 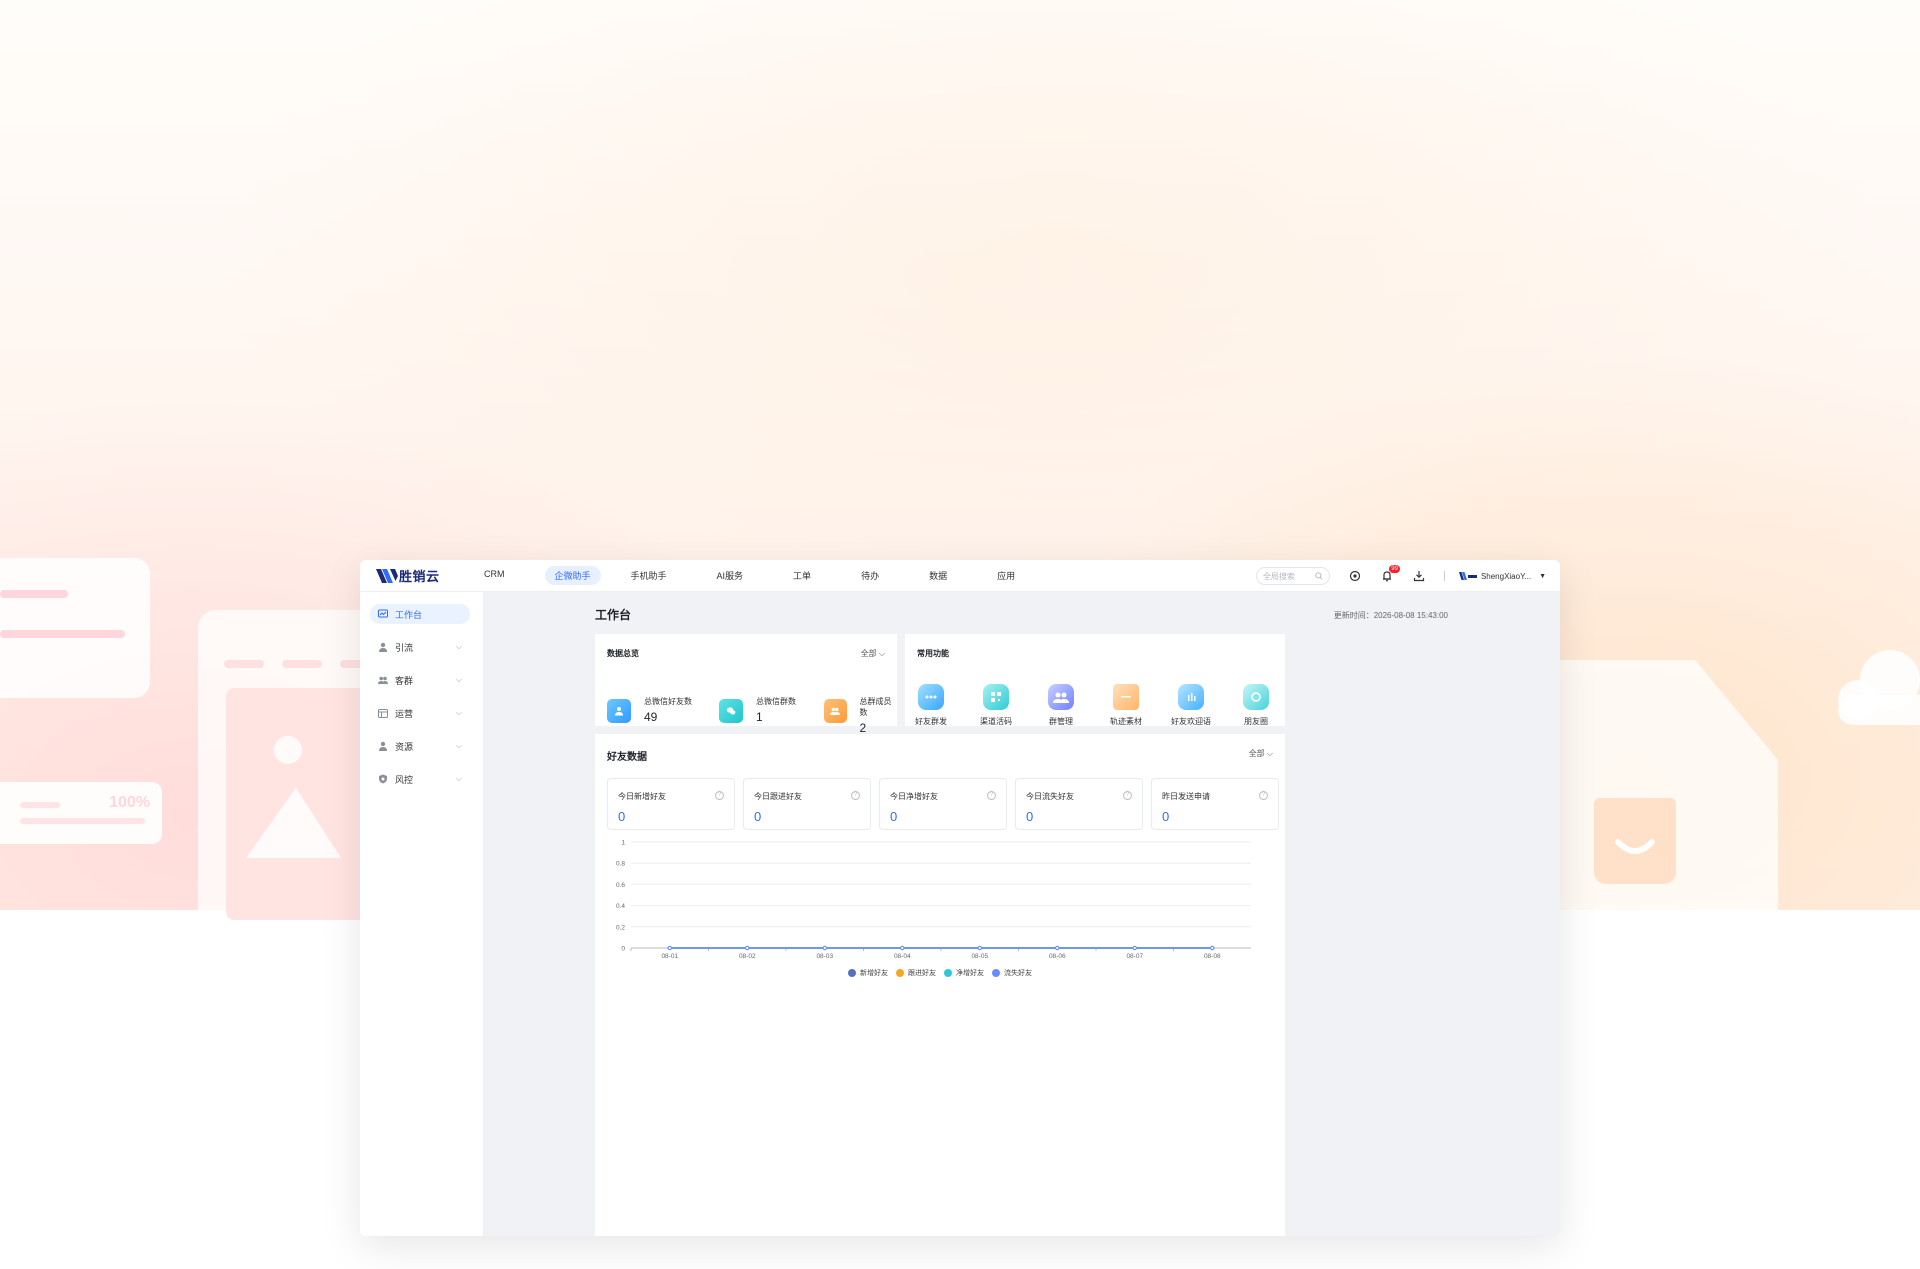 What do you see at coordinates (835, 711) in the screenshot?
I see `members-stat-icon` at bounding box center [835, 711].